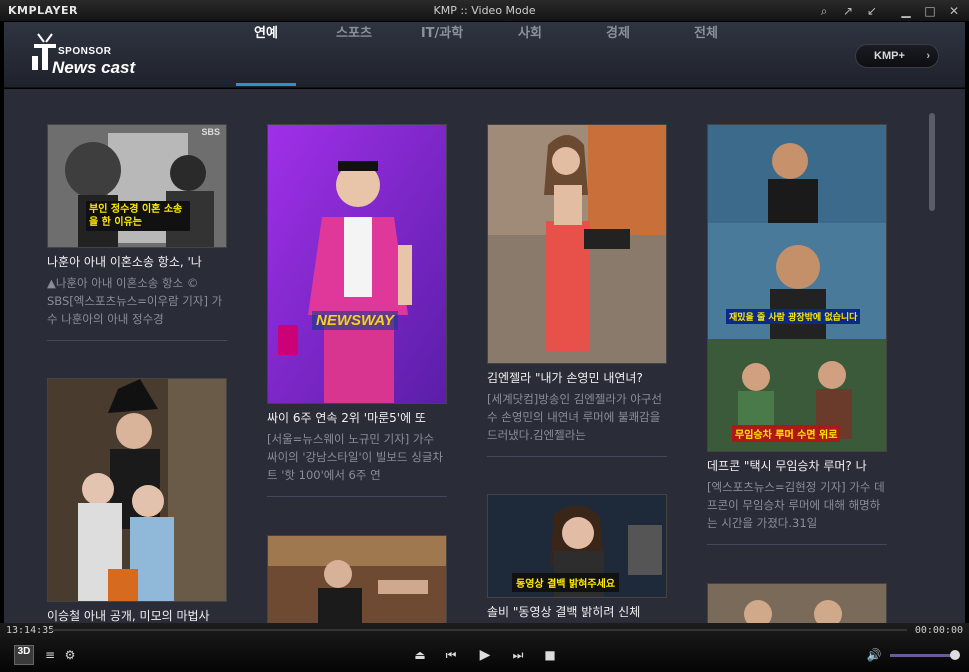 The height and width of the screenshot is (672, 969). Describe the element at coordinates (889, 11) in the screenshot. I see `title-bar-controls: ⌕ ↗ ↙ ▁ □ ✕` at that location.